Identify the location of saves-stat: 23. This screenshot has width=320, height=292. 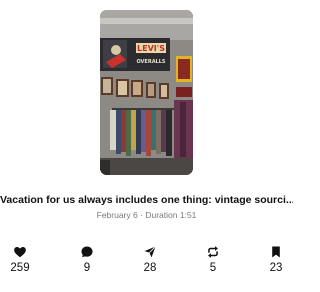
(276, 259).